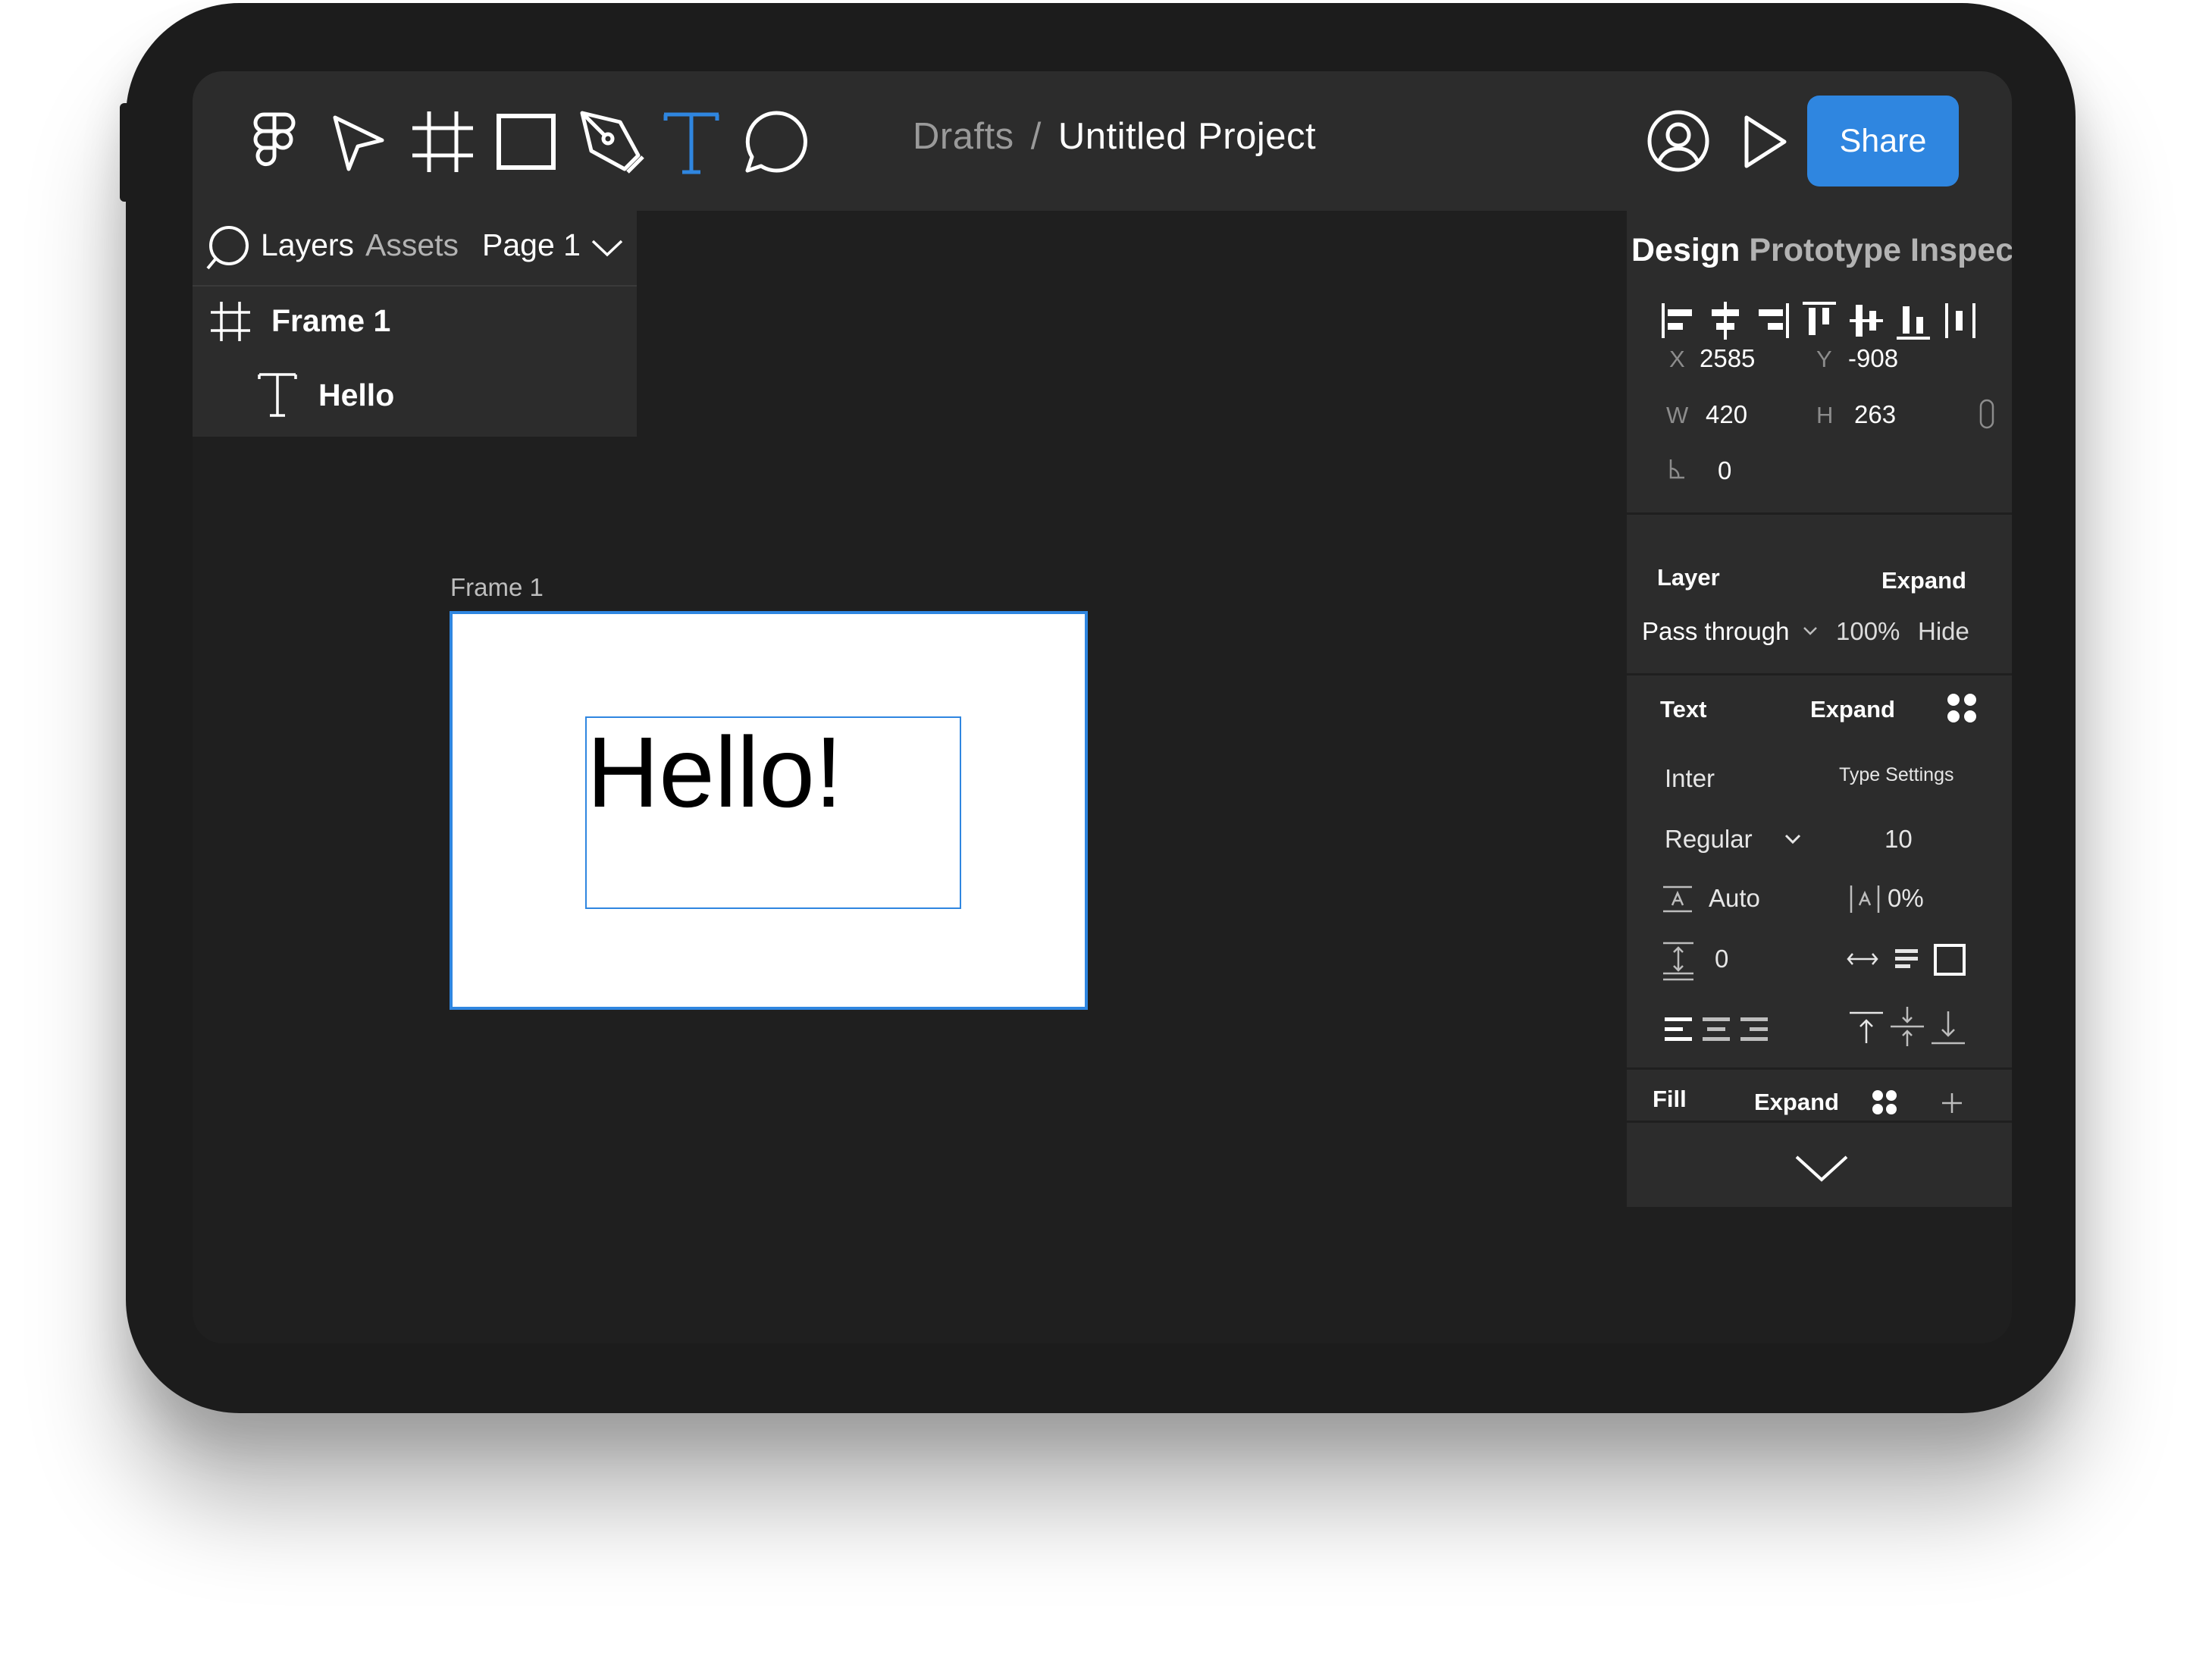  Describe the element at coordinates (1961, 250) in the screenshot. I see `tab-inspect: Inspect` at that location.